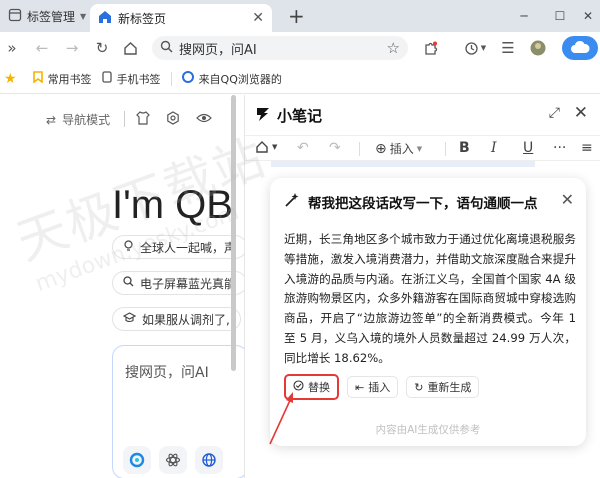 This screenshot has width=600, height=478. Describe the element at coordinates (86, 120) in the screenshot. I see `nav-mode-label: 导航模式` at that location.